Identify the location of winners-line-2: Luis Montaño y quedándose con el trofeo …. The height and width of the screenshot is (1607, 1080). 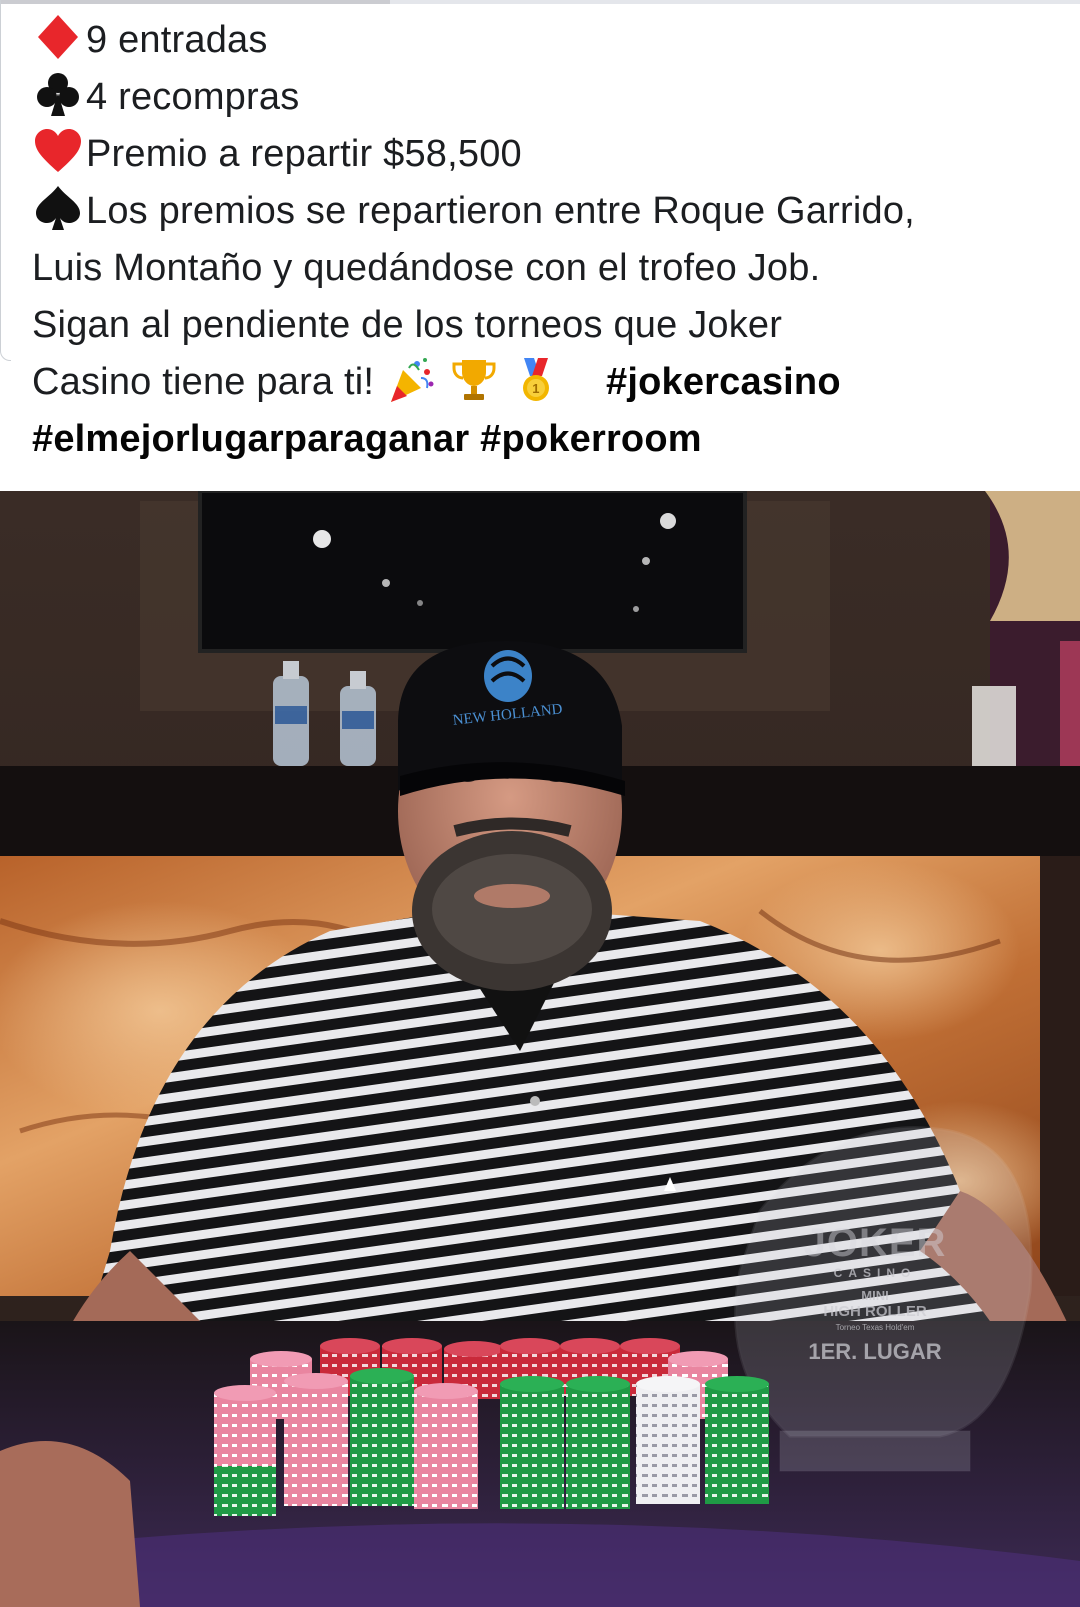
(426, 268).